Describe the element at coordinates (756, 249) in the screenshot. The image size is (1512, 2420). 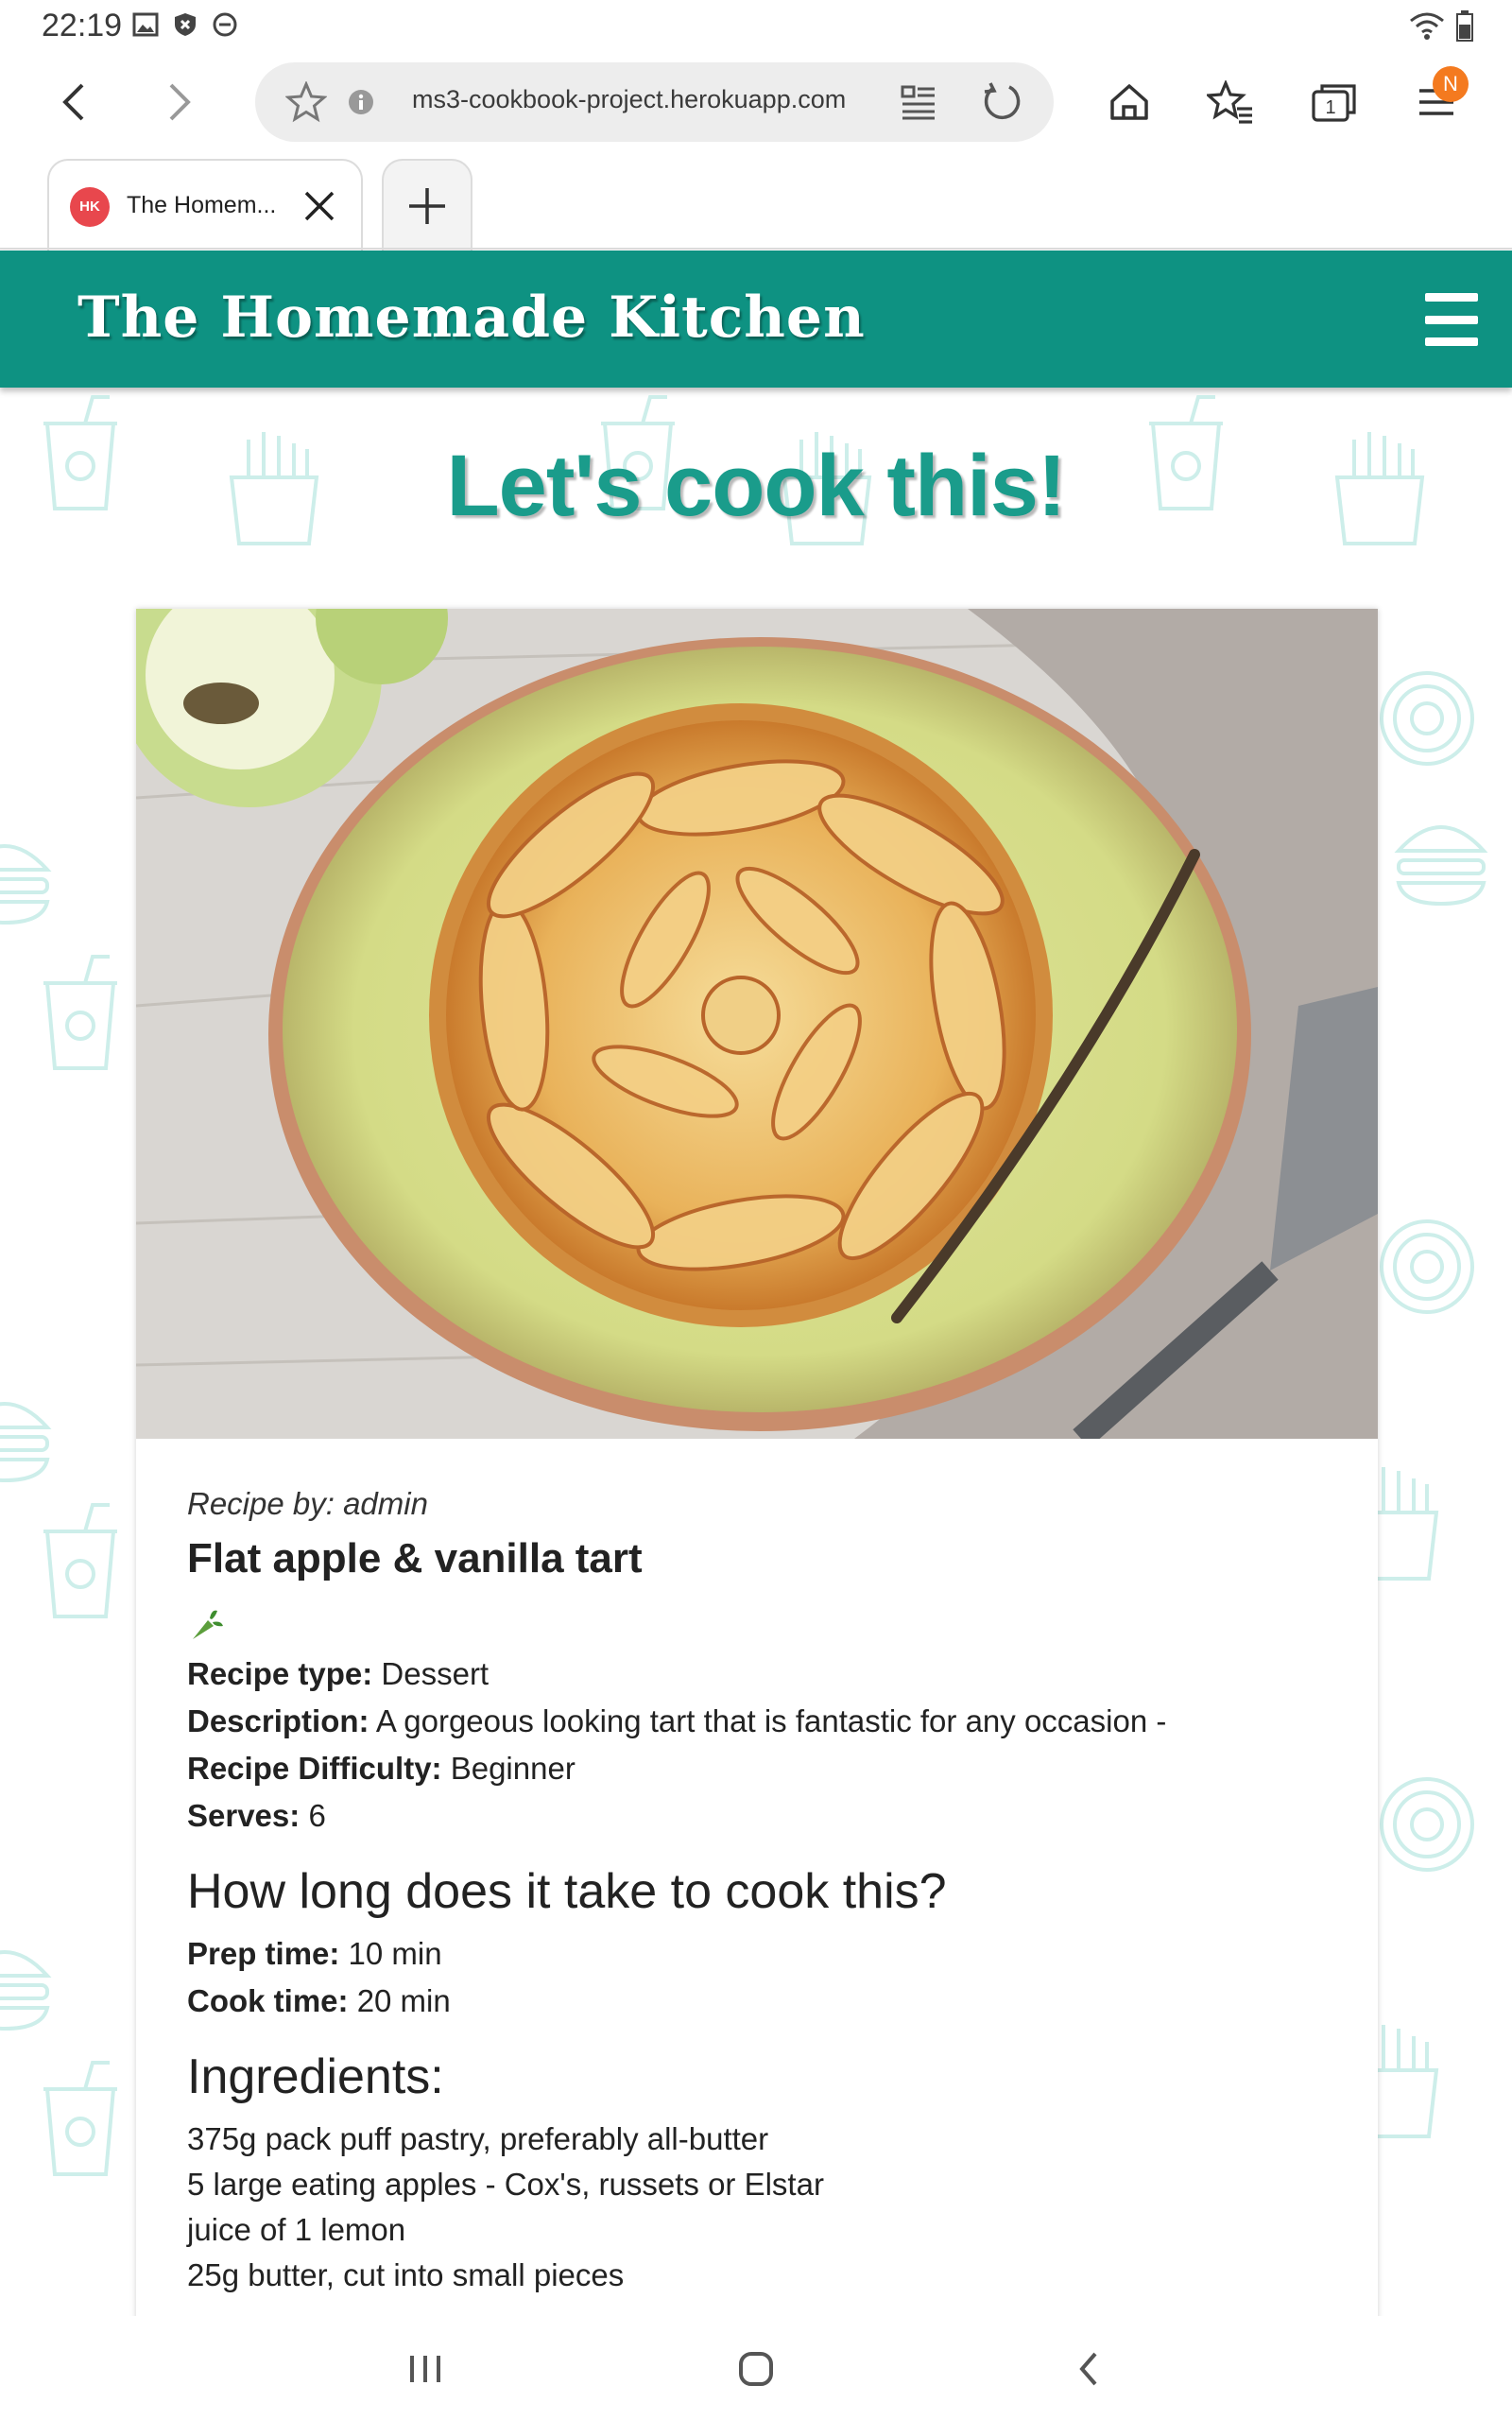
I see `tab-strip-divider` at that location.